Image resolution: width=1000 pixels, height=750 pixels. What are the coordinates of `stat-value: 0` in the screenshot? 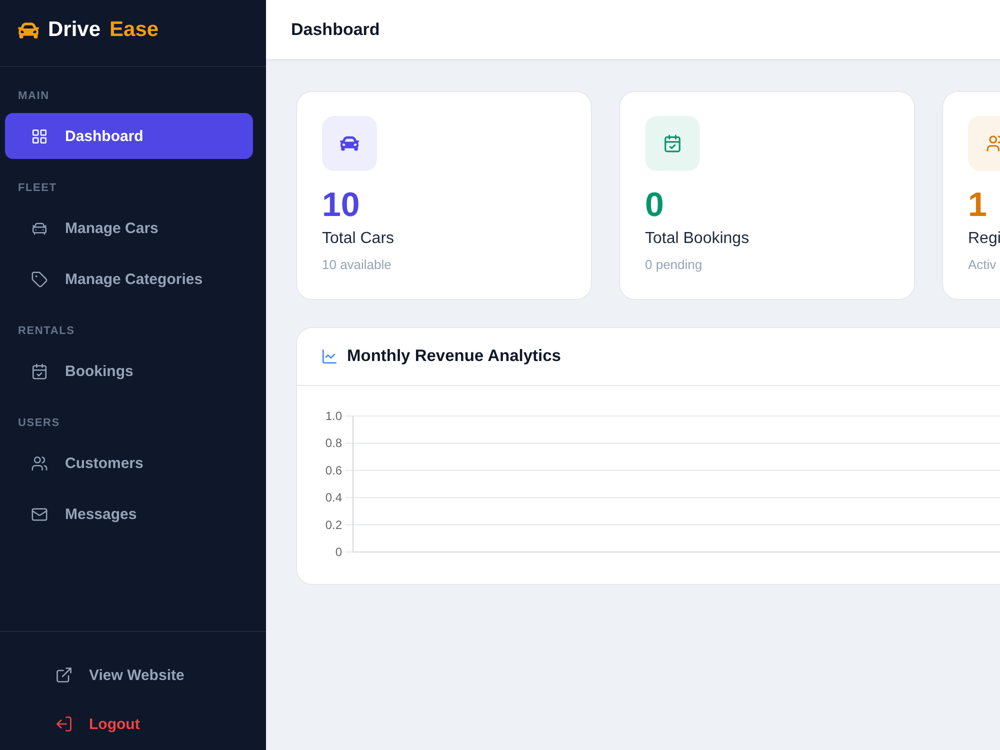 It's located at (654, 205).